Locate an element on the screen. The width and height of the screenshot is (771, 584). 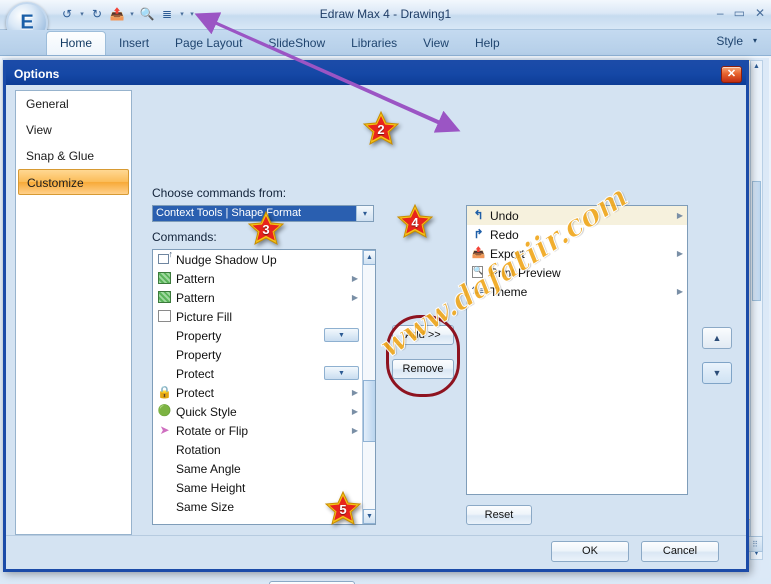
commands-label: Commands: is located at coordinates (184, 237).